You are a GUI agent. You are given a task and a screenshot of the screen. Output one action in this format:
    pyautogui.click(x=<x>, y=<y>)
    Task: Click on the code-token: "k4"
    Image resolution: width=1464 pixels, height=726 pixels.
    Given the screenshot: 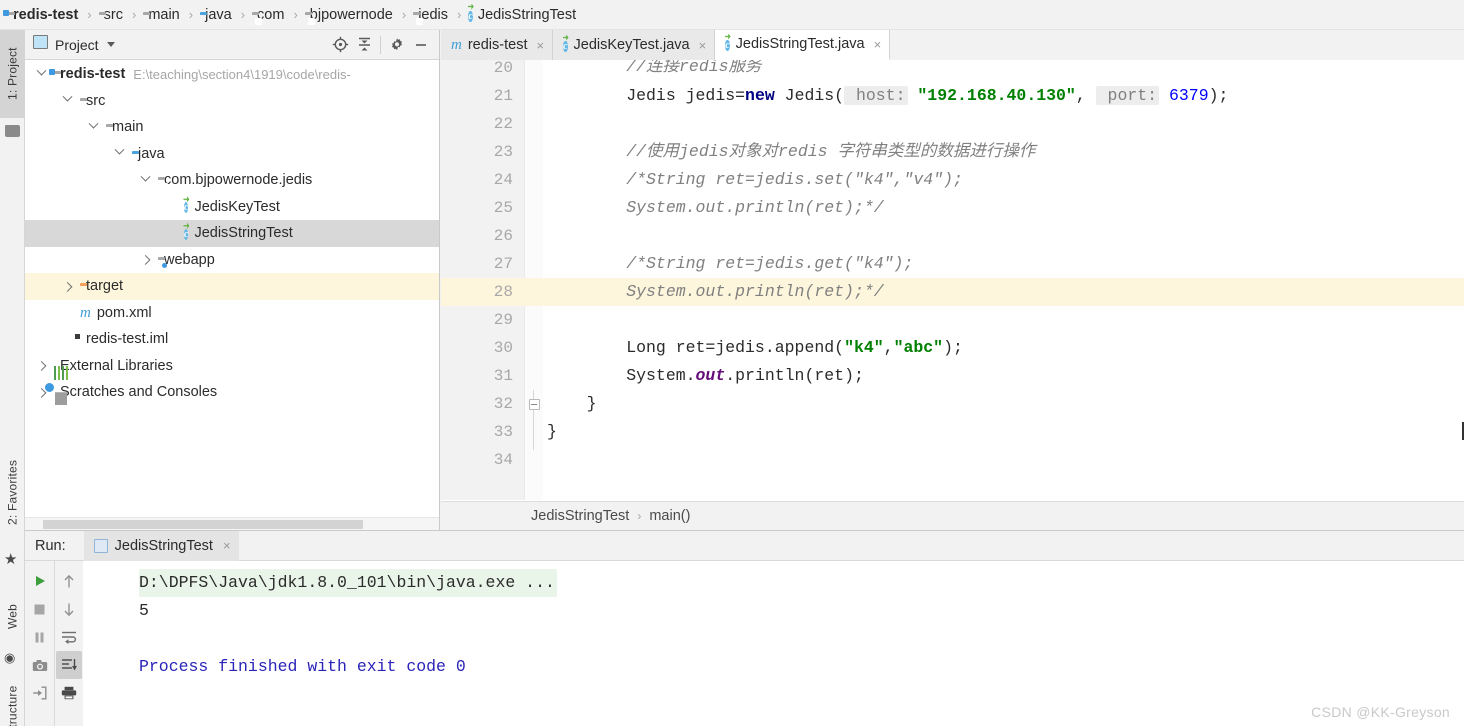 What is the action you would take?
    pyautogui.click(x=864, y=347)
    